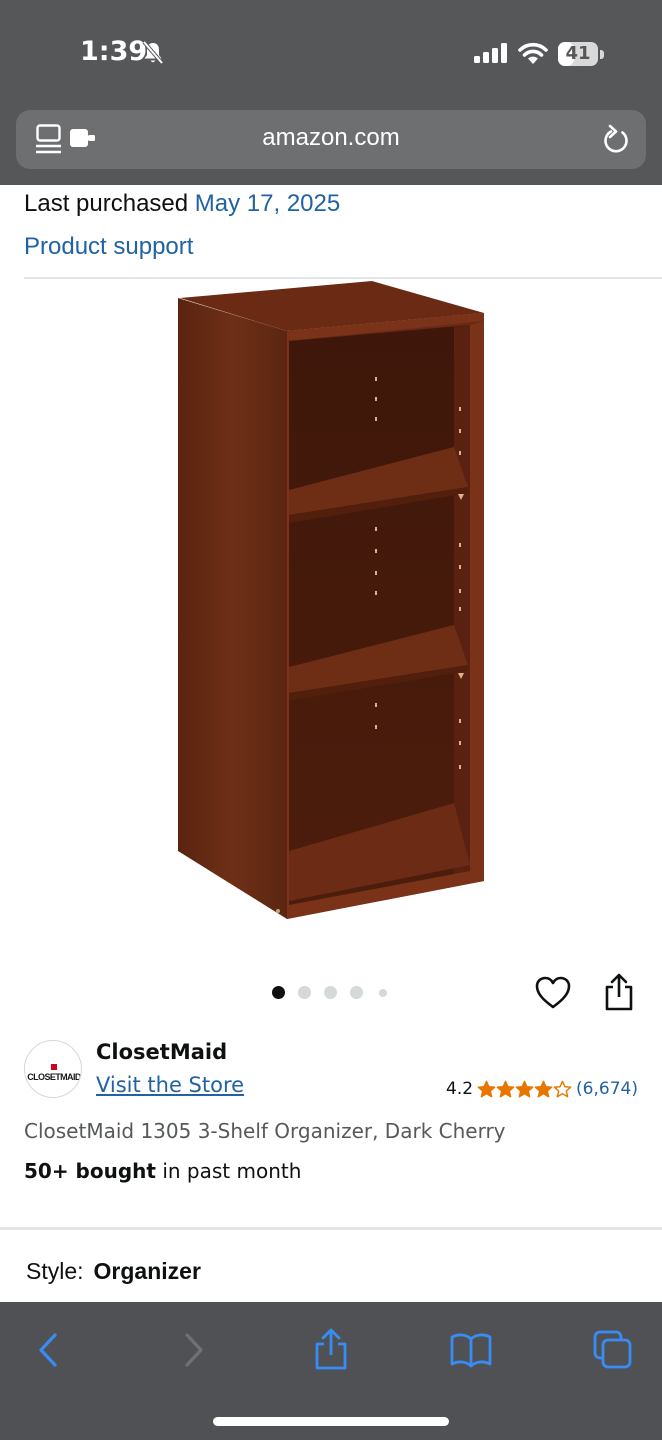  I want to click on last-purchased-date: May 17, 2025, so click(267, 203).